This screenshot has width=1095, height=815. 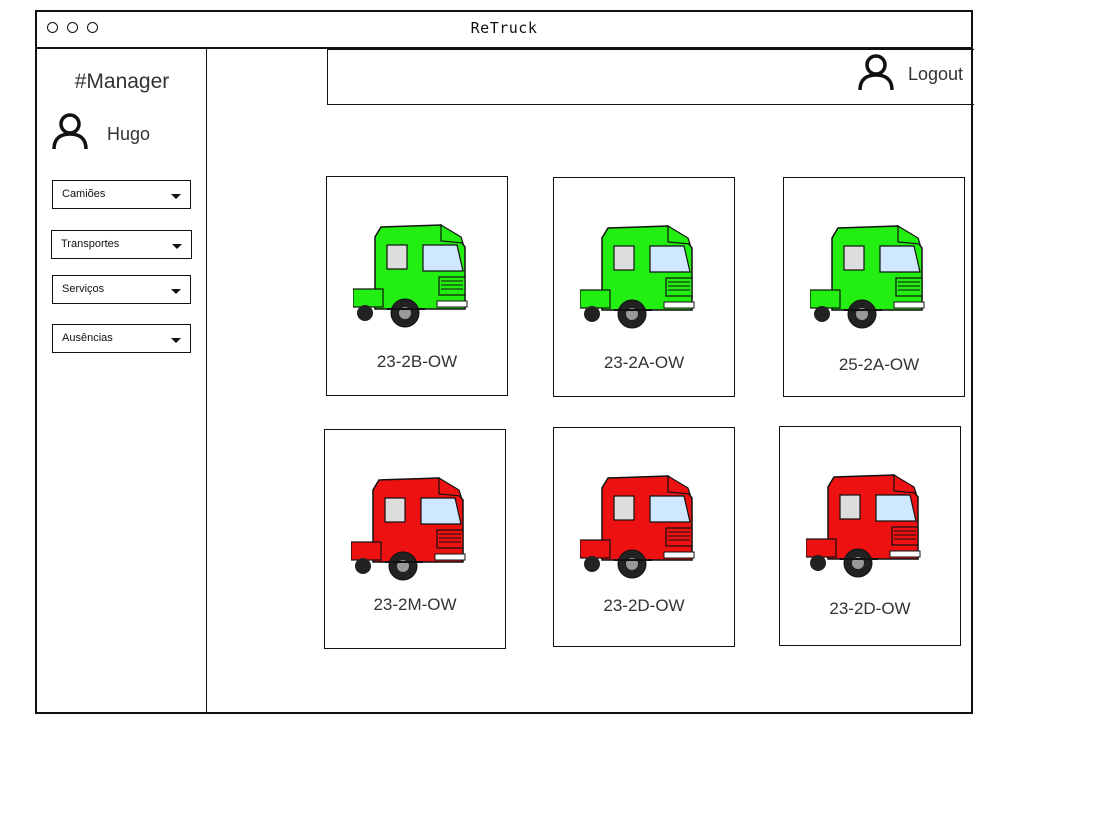 I want to click on menu-label: Camiões, so click(x=84, y=194).